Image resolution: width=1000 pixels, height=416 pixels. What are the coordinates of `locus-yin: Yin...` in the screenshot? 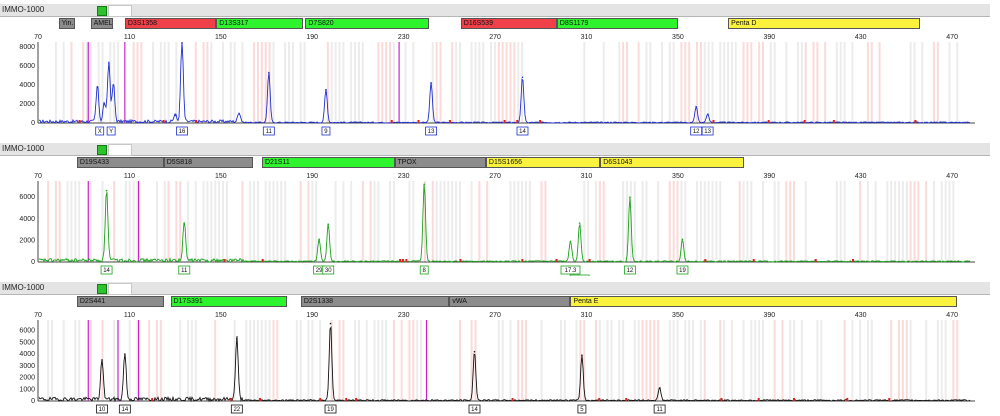 It's located at (66, 23).